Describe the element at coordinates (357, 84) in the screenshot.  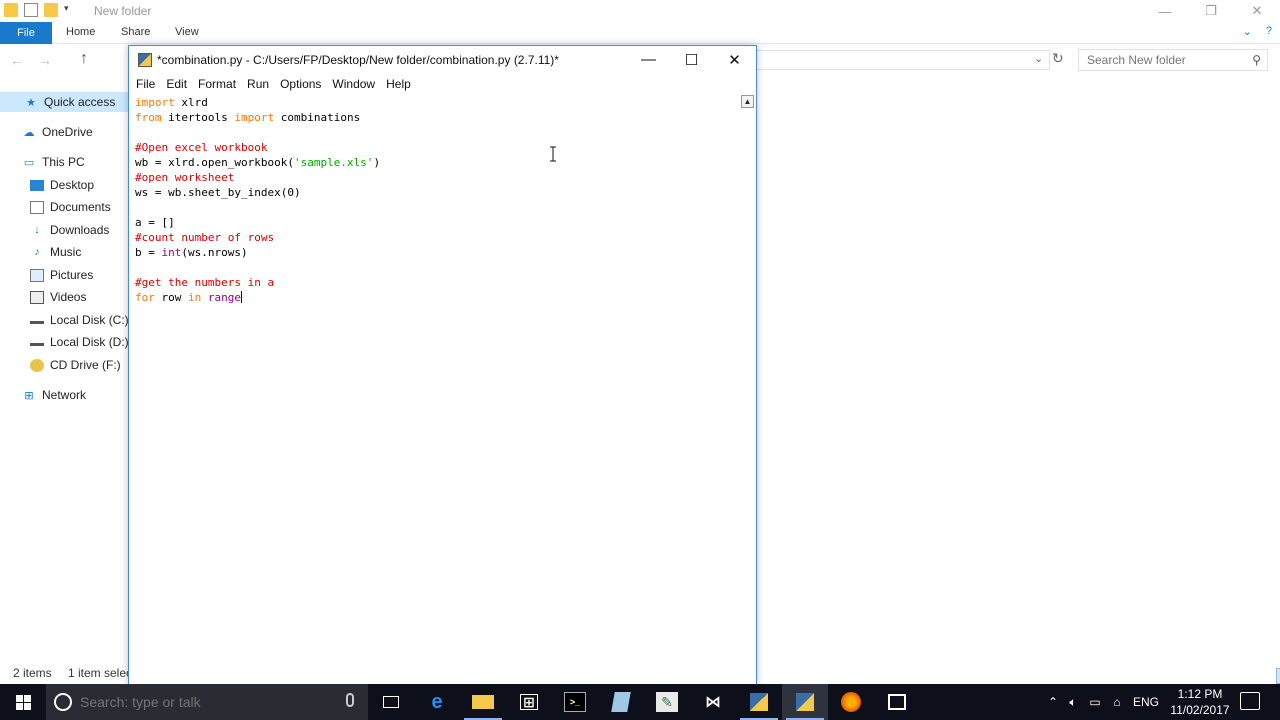
I see `menu-window: Window` at that location.